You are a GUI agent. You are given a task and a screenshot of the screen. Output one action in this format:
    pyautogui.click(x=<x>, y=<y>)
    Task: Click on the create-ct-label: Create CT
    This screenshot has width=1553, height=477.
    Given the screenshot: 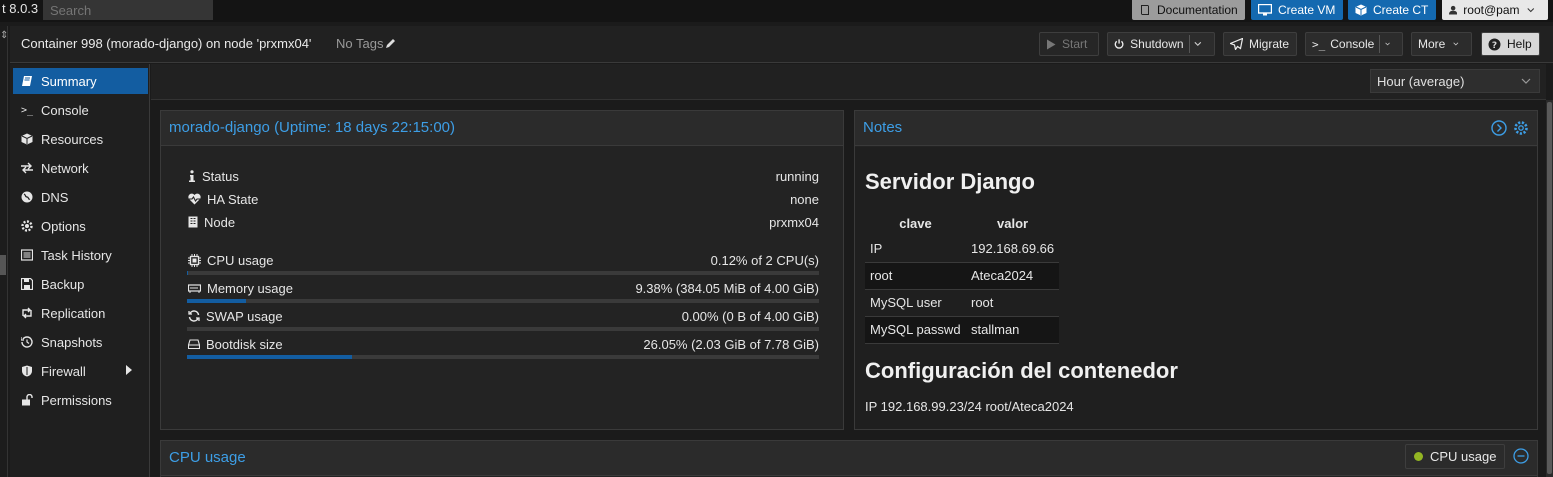 What is the action you would take?
    pyautogui.click(x=1401, y=10)
    